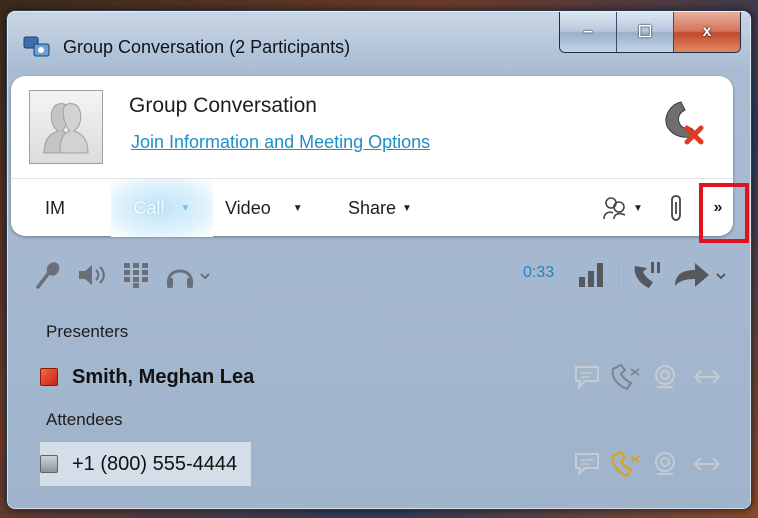 Image resolution: width=758 pixels, height=518 pixels. I want to click on transfer-call-button, so click(701, 275).